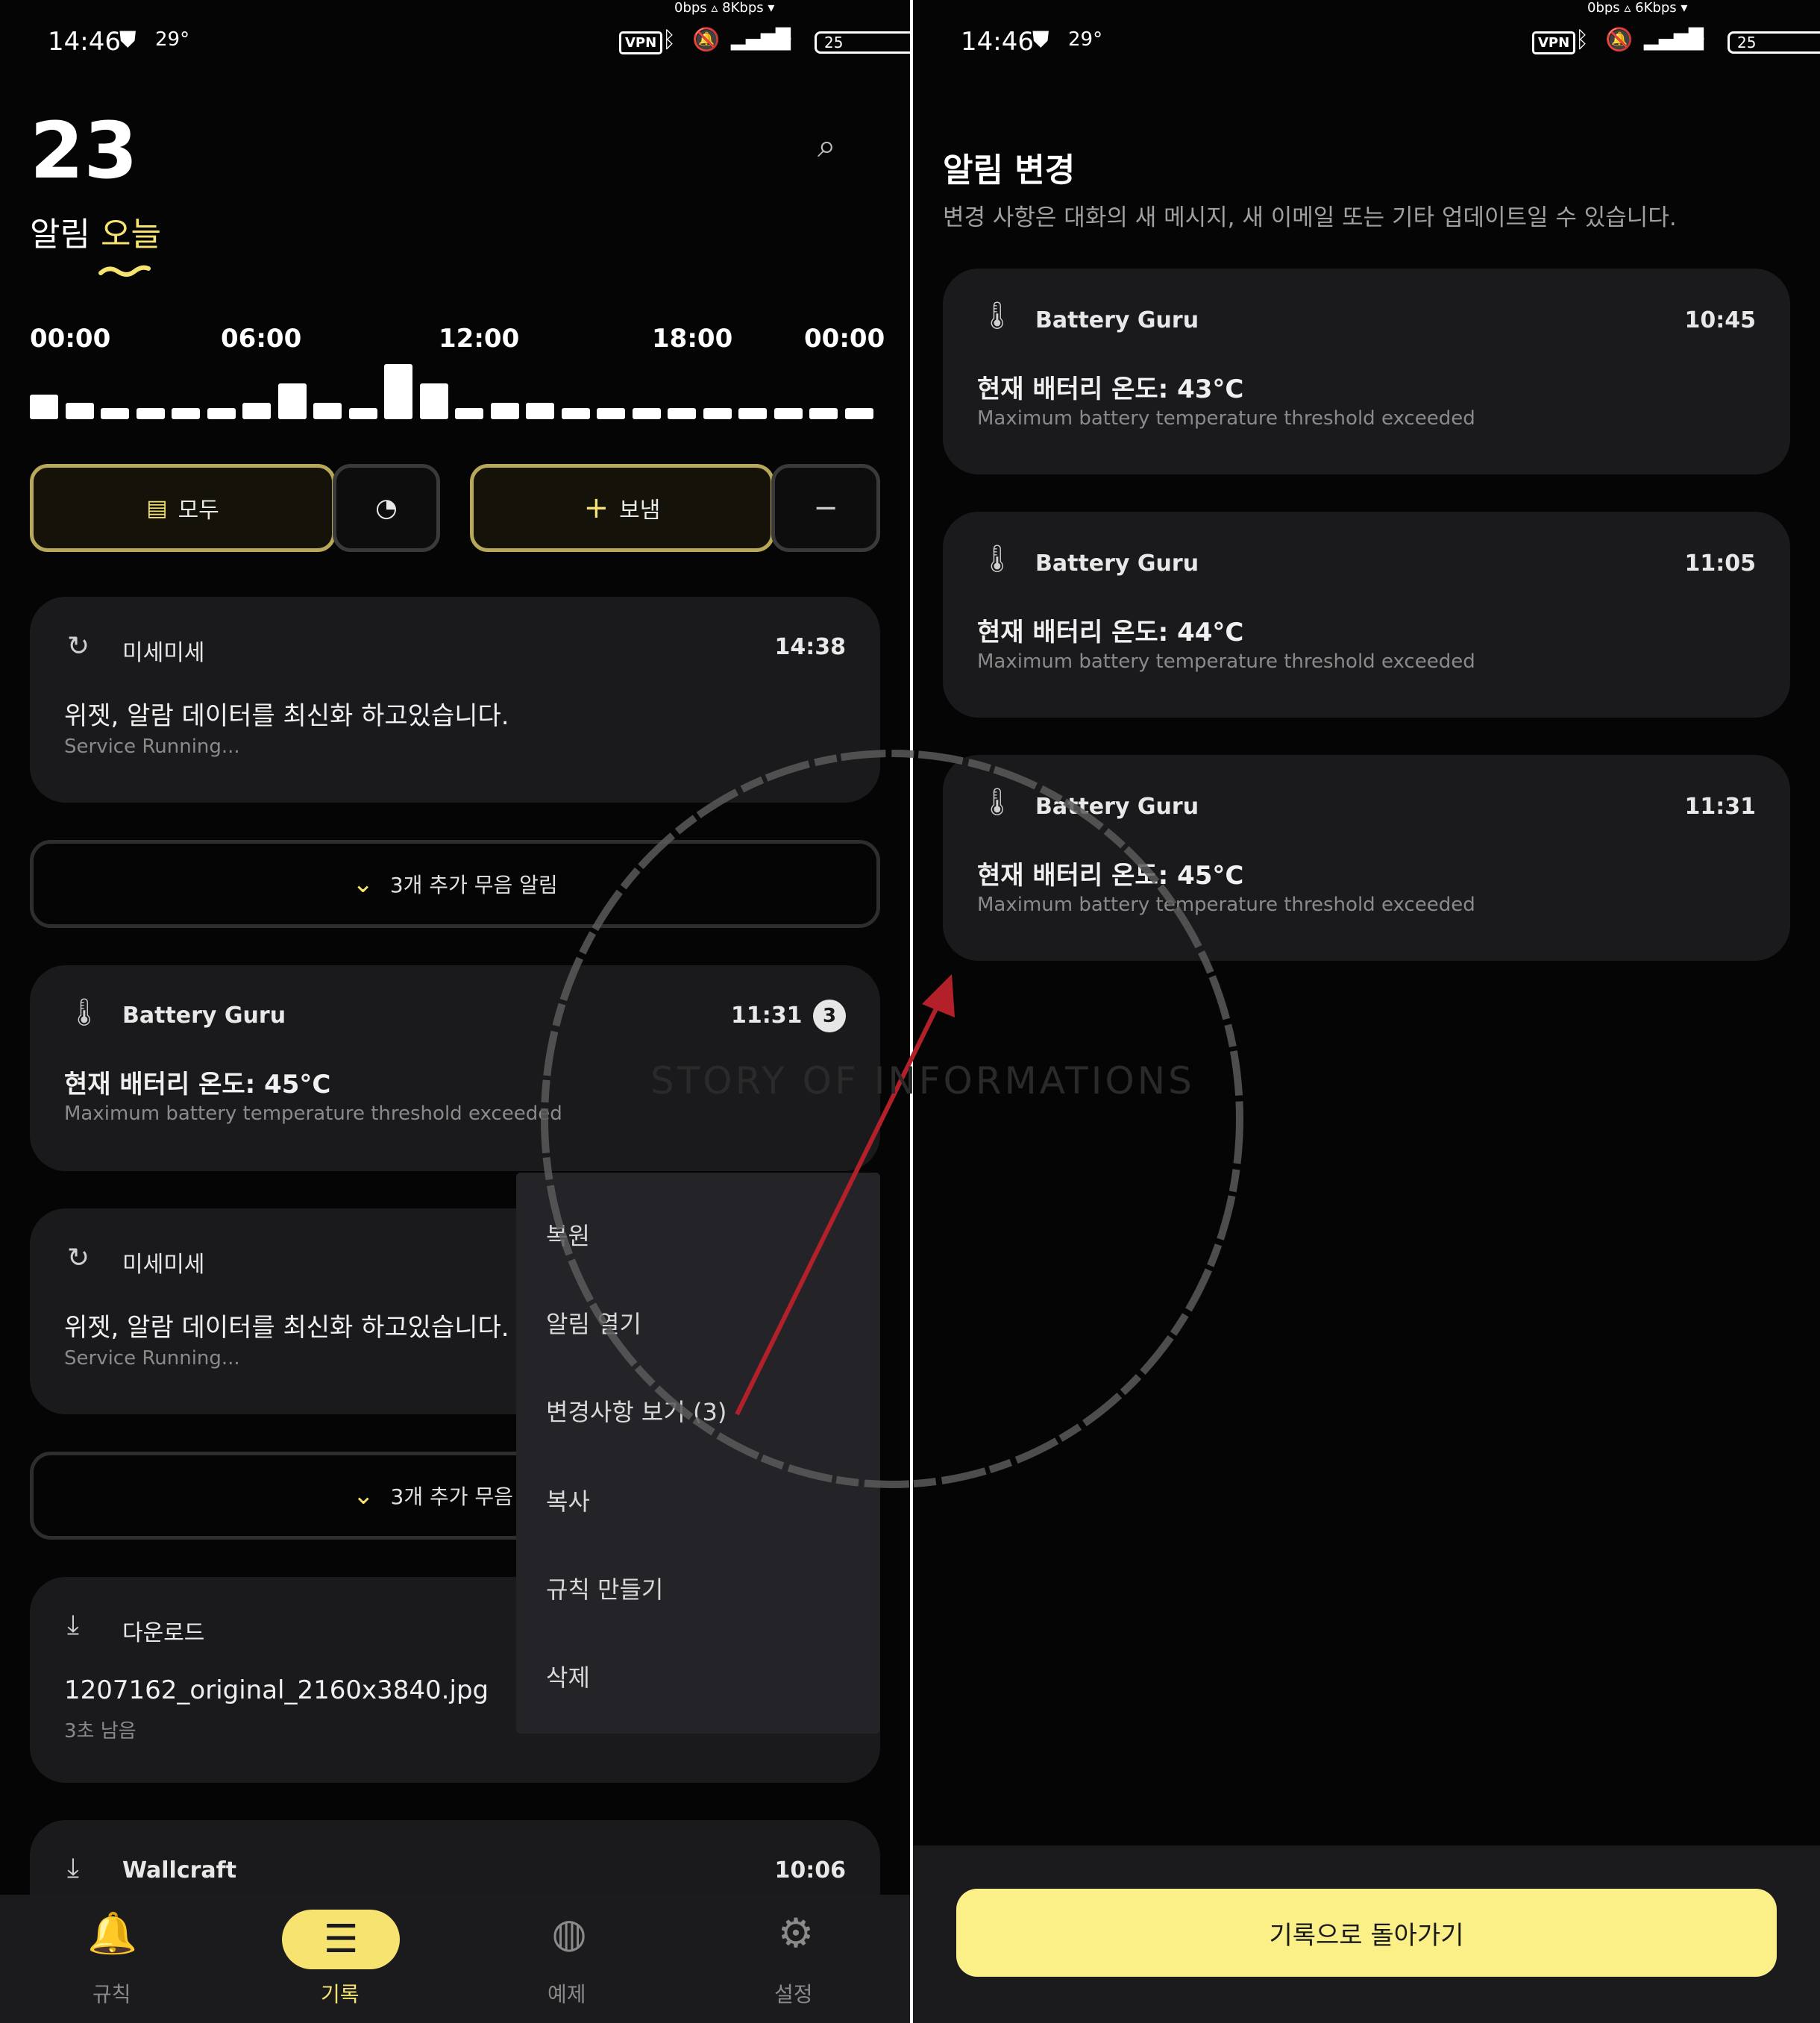  What do you see at coordinates (938, 995) in the screenshot?
I see `highlight-arrowhead` at bounding box center [938, 995].